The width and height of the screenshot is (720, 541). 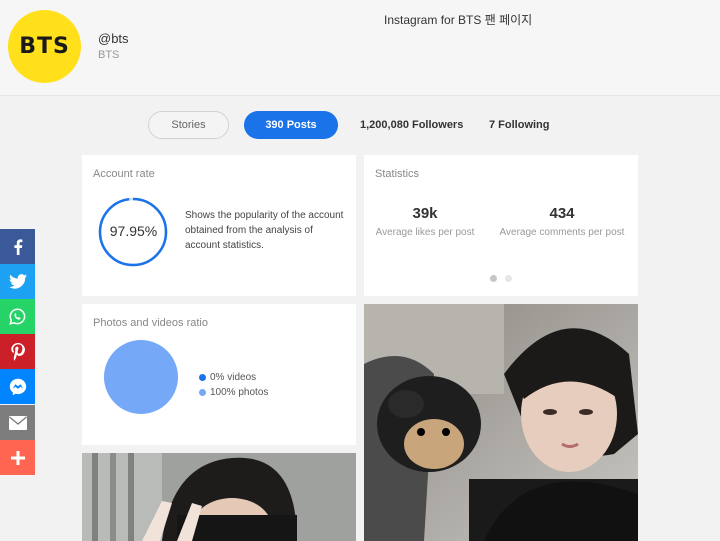 I want to click on average-likes-label: Average likes per post, so click(x=425, y=232).